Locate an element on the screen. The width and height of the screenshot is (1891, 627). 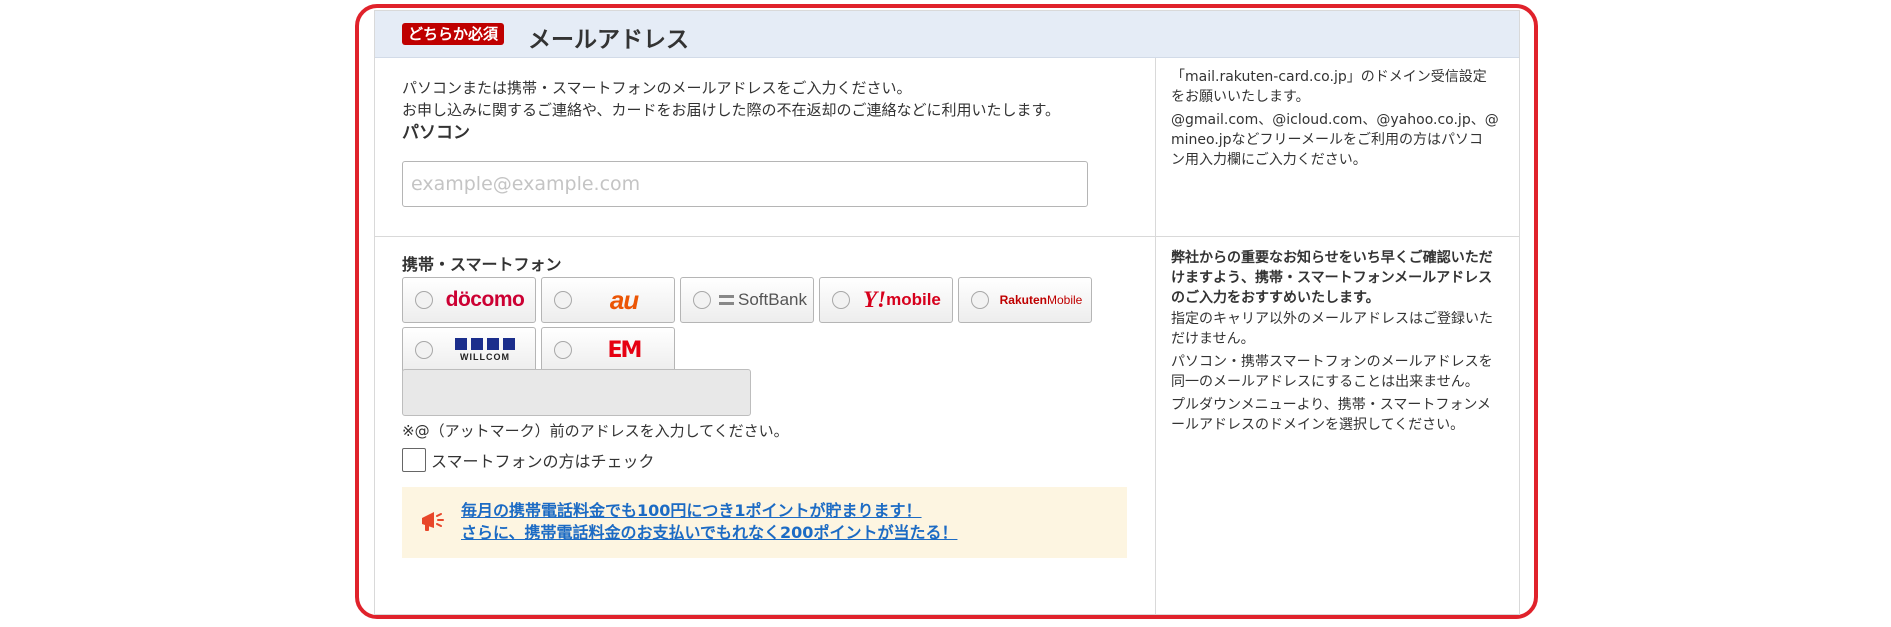
help-line: パソコン・携帯スマートフォンのメールアドレスを is located at coordinates (1332, 362).